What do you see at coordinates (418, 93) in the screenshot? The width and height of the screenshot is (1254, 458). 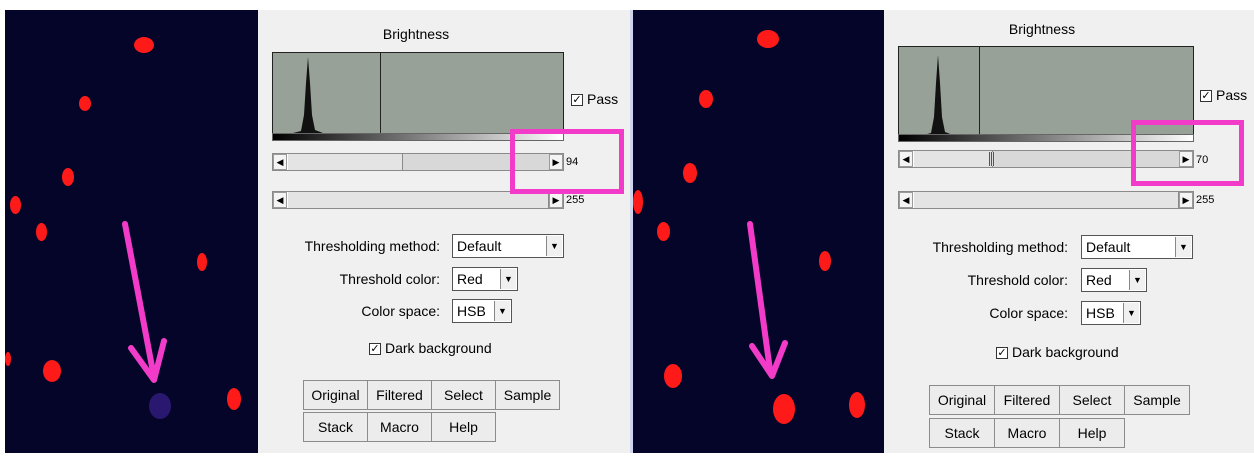 I see `histogram` at bounding box center [418, 93].